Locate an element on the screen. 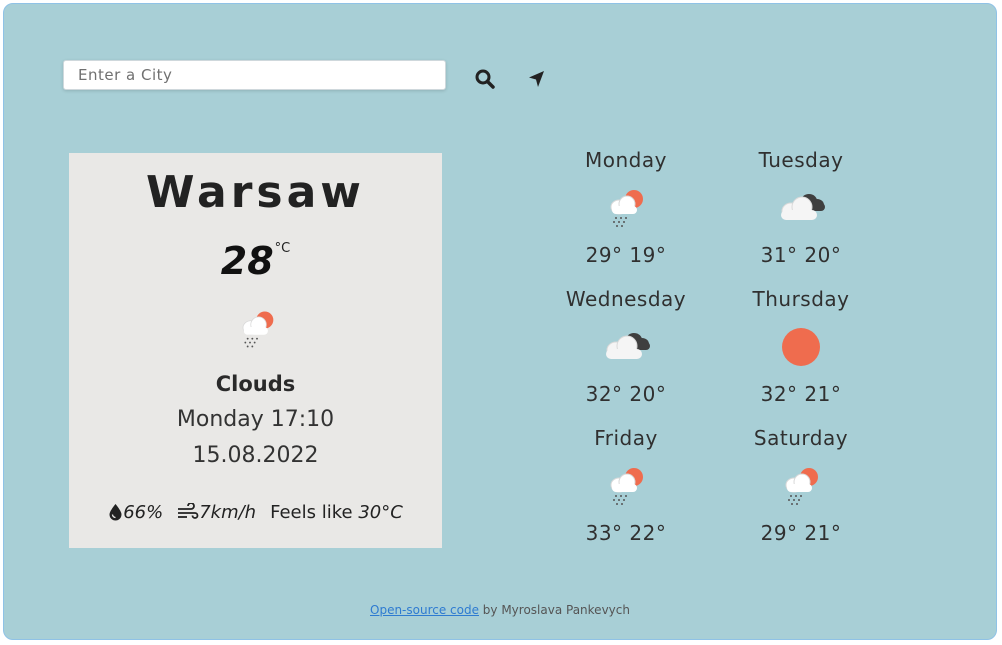 The width and height of the screenshot is (1002, 645). forecast-day: Thursday 32° 21° is located at coordinates (801, 346).